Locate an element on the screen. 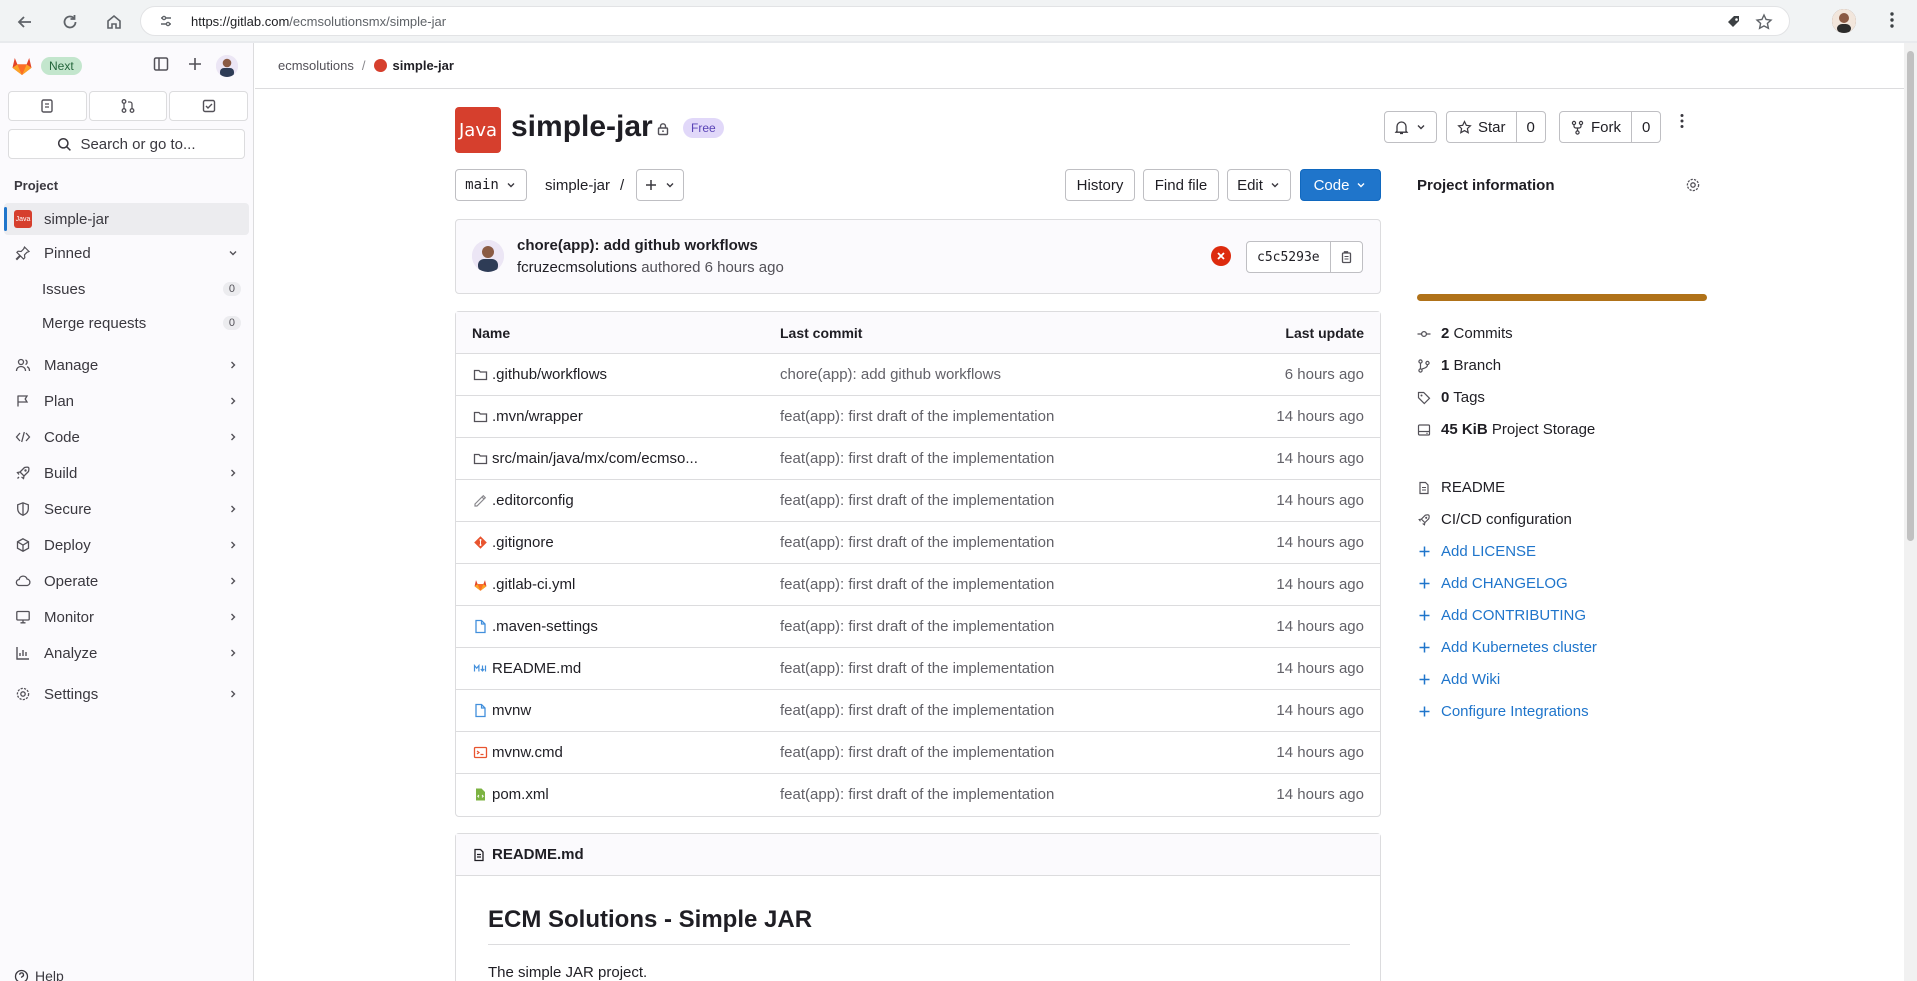 The image size is (1917, 981). sidebar-item-merge-requests: Merge requests 0 is located at coordinates (126, 323).